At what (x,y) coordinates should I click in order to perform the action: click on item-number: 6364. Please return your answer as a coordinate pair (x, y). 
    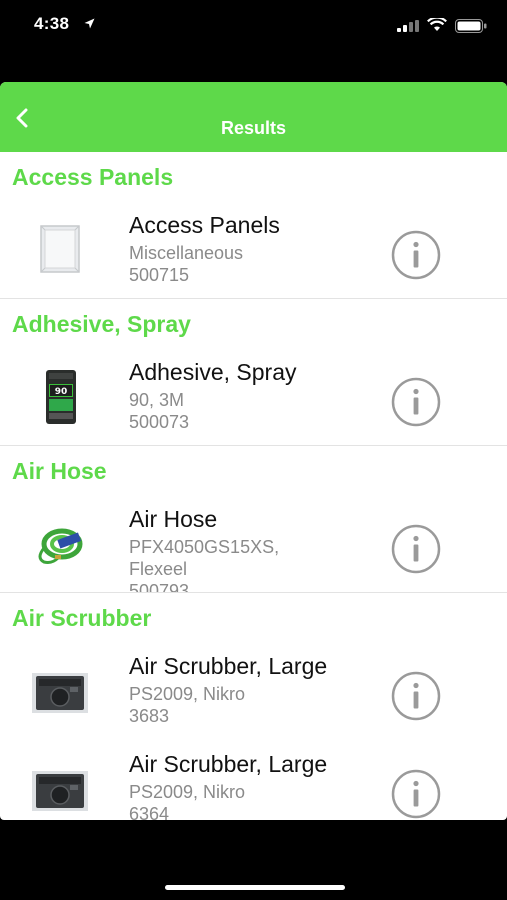
    Looking at the image, I should click on (149, 812).